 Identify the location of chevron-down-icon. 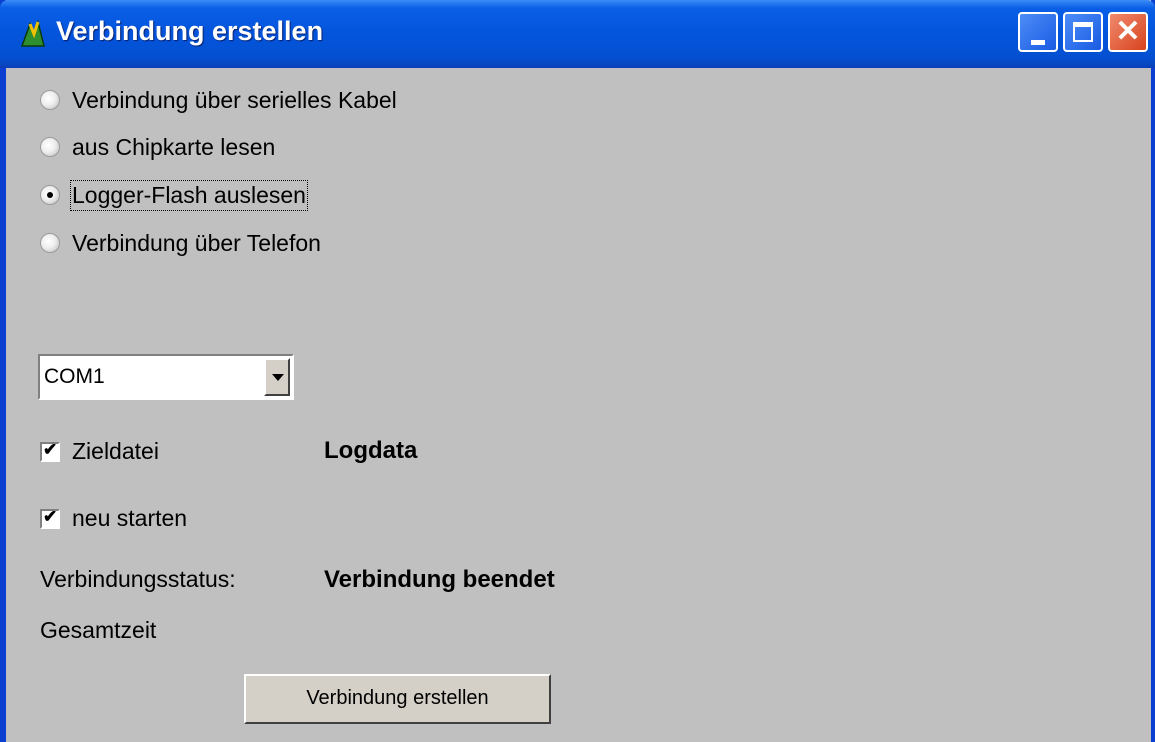
(278, 377).